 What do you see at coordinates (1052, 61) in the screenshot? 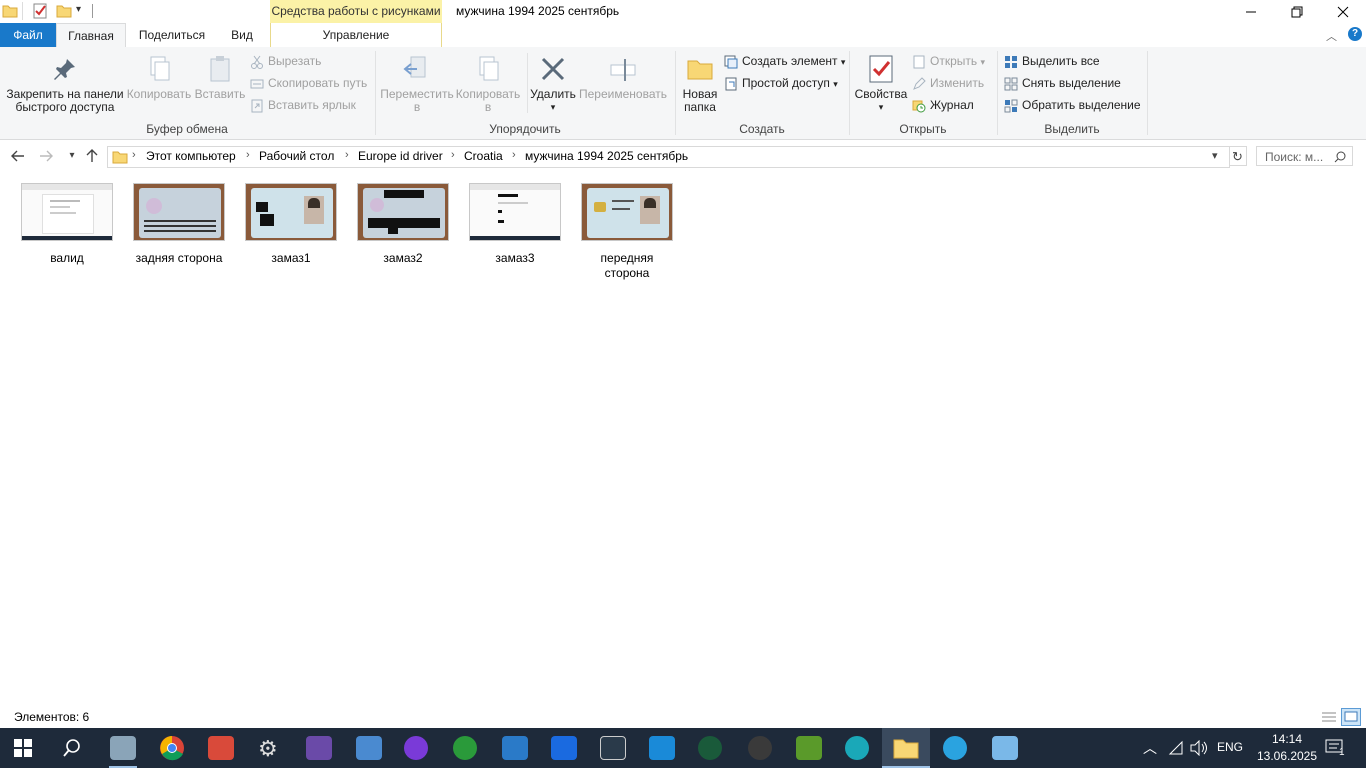
I see `select-all-button: Выделить все` at bounding box center [1052, 61].